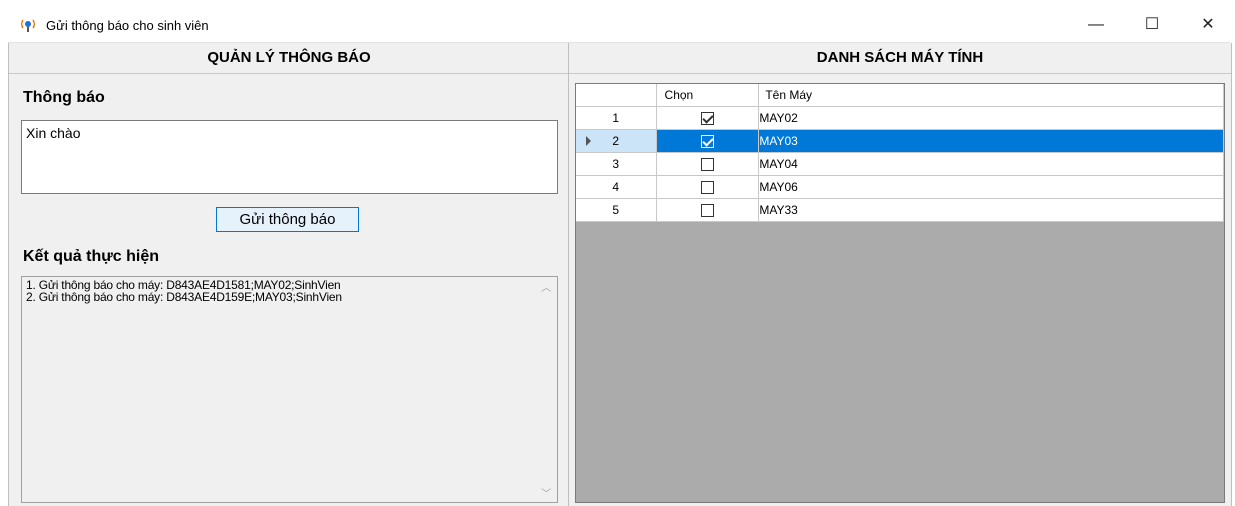 This screenshot has height=506, width=1235. What do you see at coordinates (546, 492) in the screenshot?
I see `scroll-down-icon: ﹀` at bounding box center [546, 492].